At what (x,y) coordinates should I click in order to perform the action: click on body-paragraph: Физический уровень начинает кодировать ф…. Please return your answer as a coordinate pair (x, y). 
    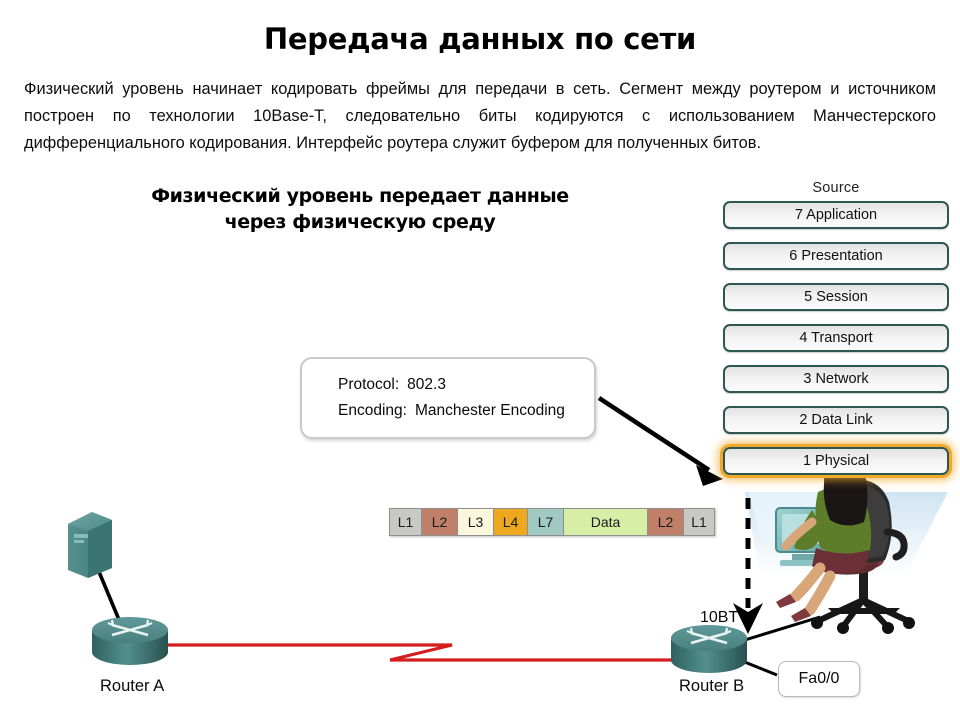
    Looking at the image, I should click on (480, 116).